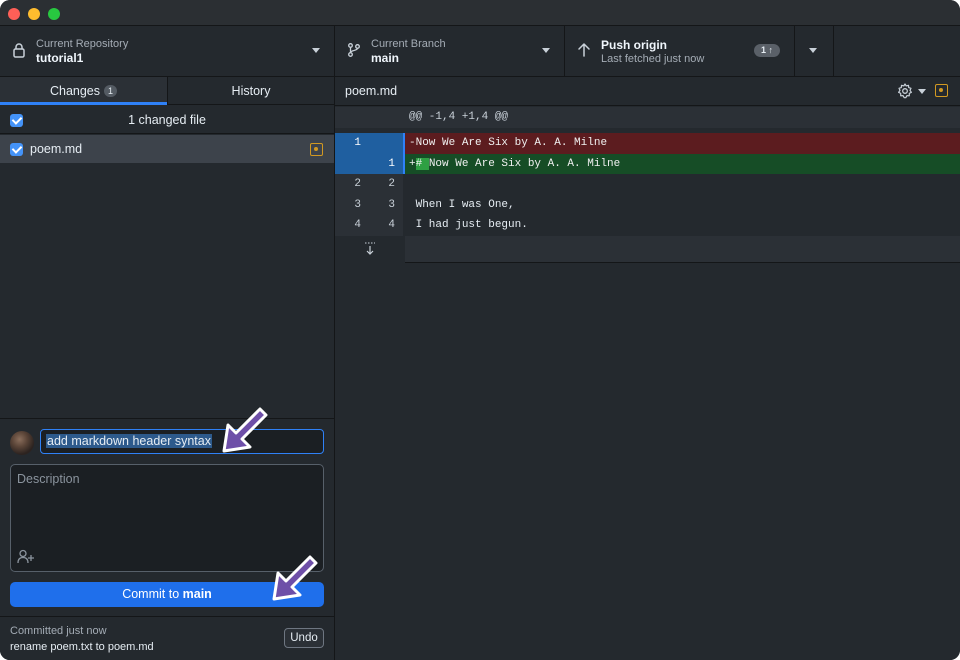 This screenshot has height=660, width=960. I want to click on commit-button-branch: main, so click(197, 594).